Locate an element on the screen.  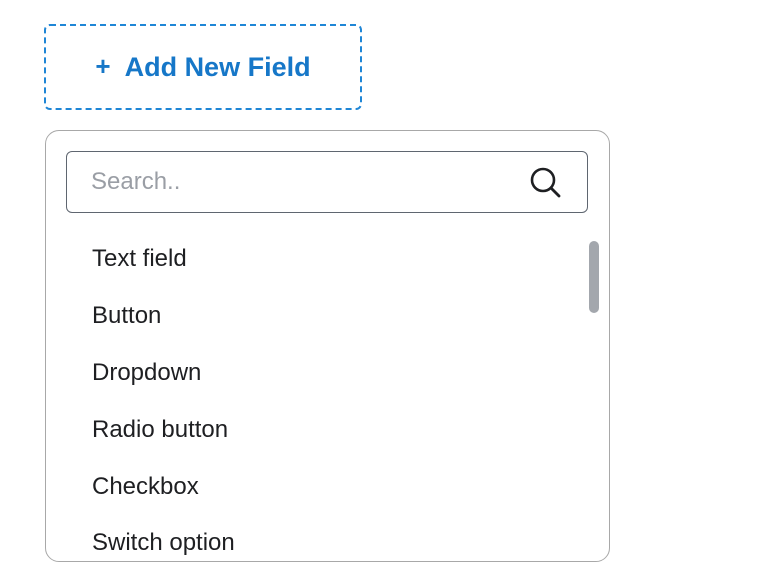
option-switch-option: Switch option is located at coordinates (316, 538).